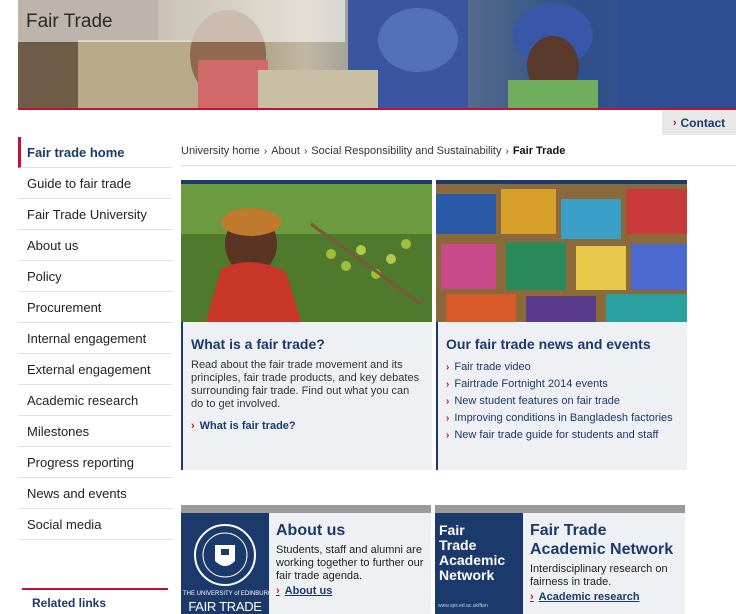 The image size is (736, 614). I want to click on banner-divider, so click(377, 109).